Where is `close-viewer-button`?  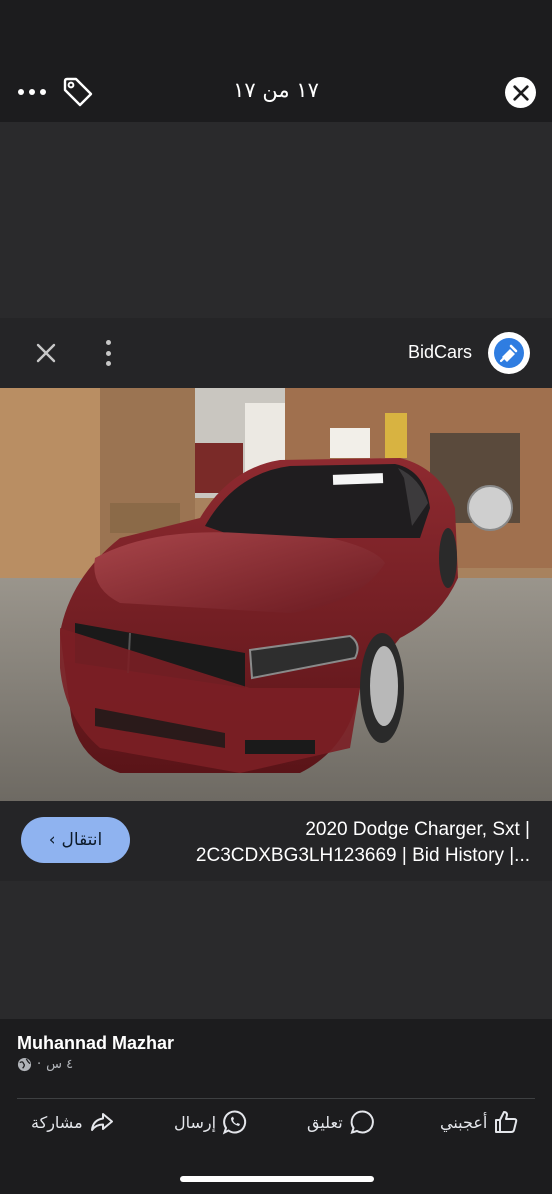
close-viewer-button is located at coordinates (520, 92).